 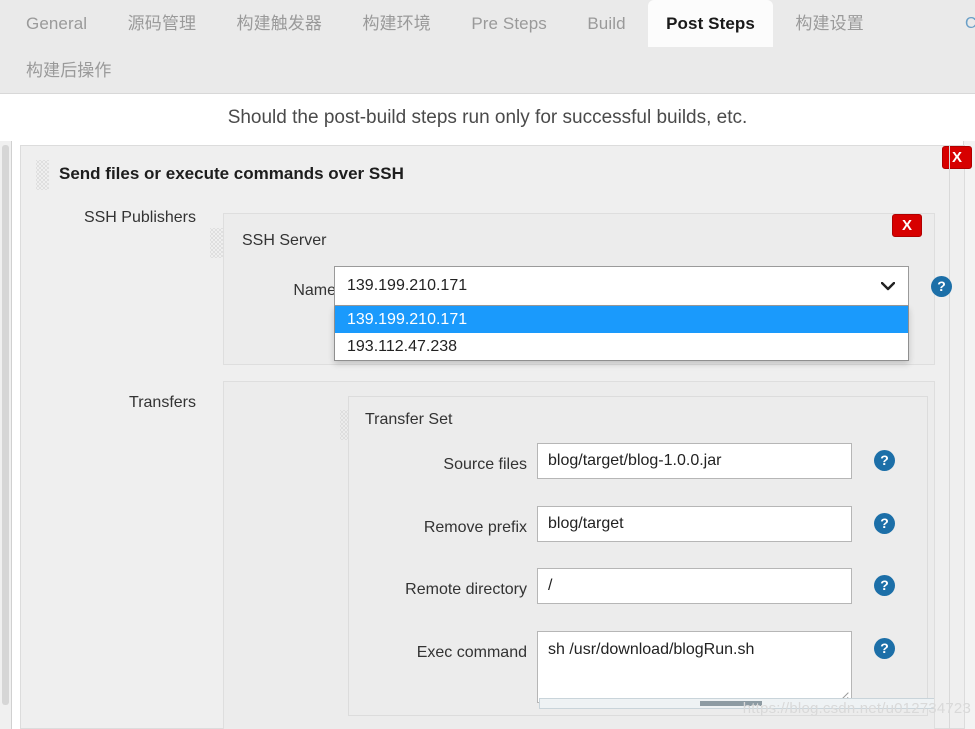 I want to click on input-exec-command, so click(x=694, y=667).